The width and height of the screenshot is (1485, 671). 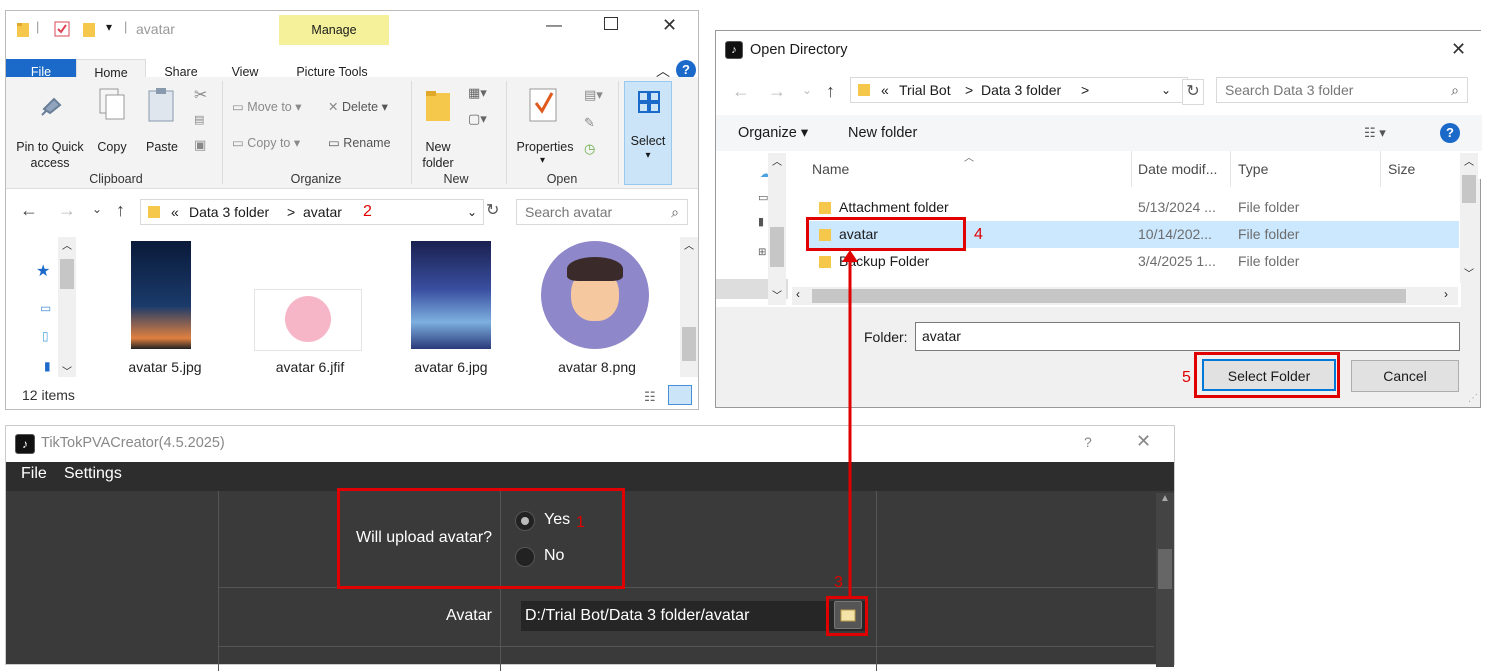 What do you see at coordinates (1375, 133) in the screenshot?
I see `view-options-icon: ☷ ▾` at bounding box center [1375, 133].